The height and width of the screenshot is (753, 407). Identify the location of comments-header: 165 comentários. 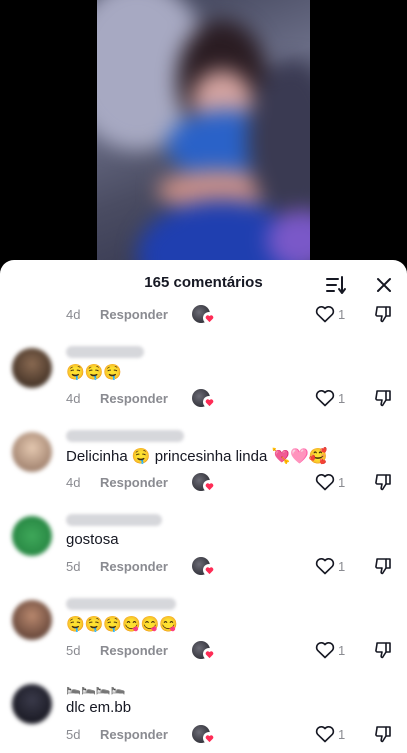
(203, 284).